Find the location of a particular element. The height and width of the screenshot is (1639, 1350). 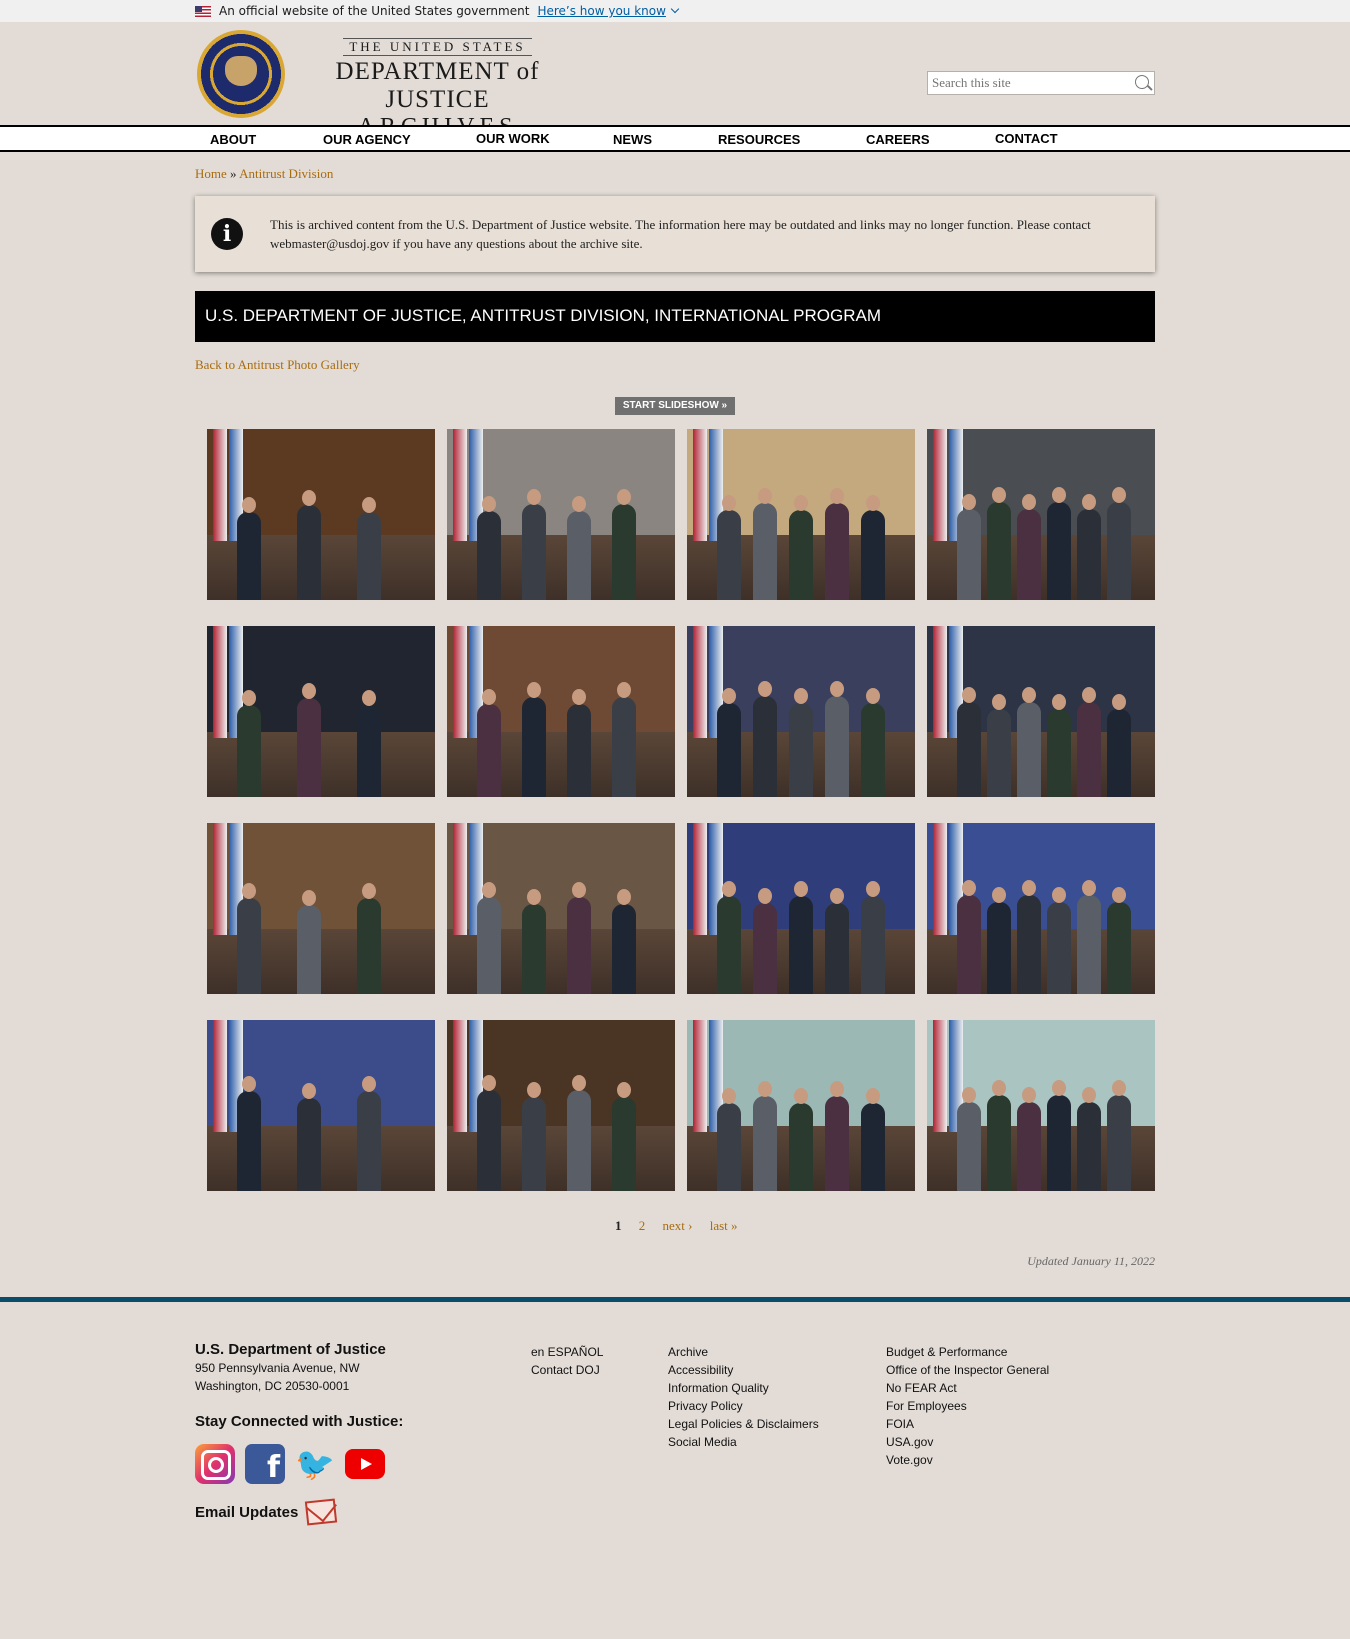

chevron-down-icon is located at coordinates (675, 9).